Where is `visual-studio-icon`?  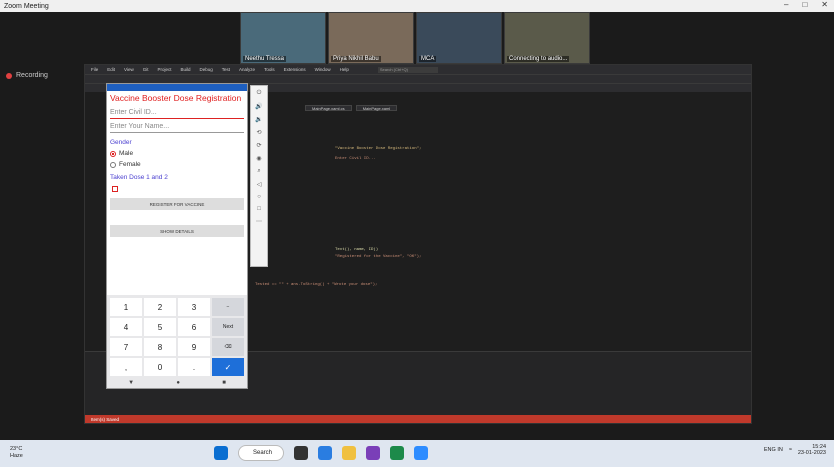 visual-studio-icon is located at coordinates (373, 453).